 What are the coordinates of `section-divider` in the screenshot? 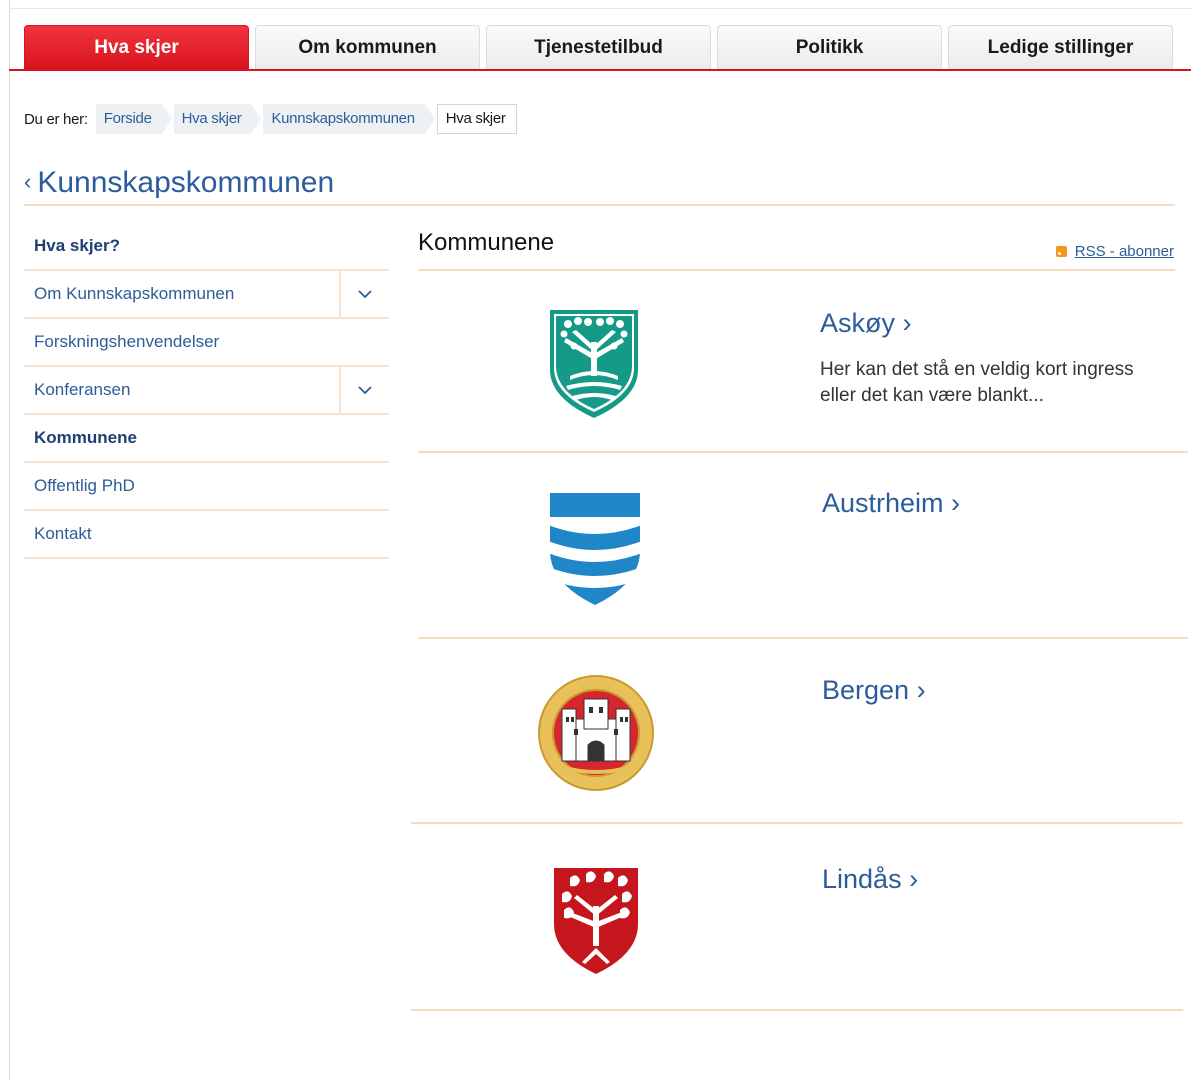 It's located at (599, 205).